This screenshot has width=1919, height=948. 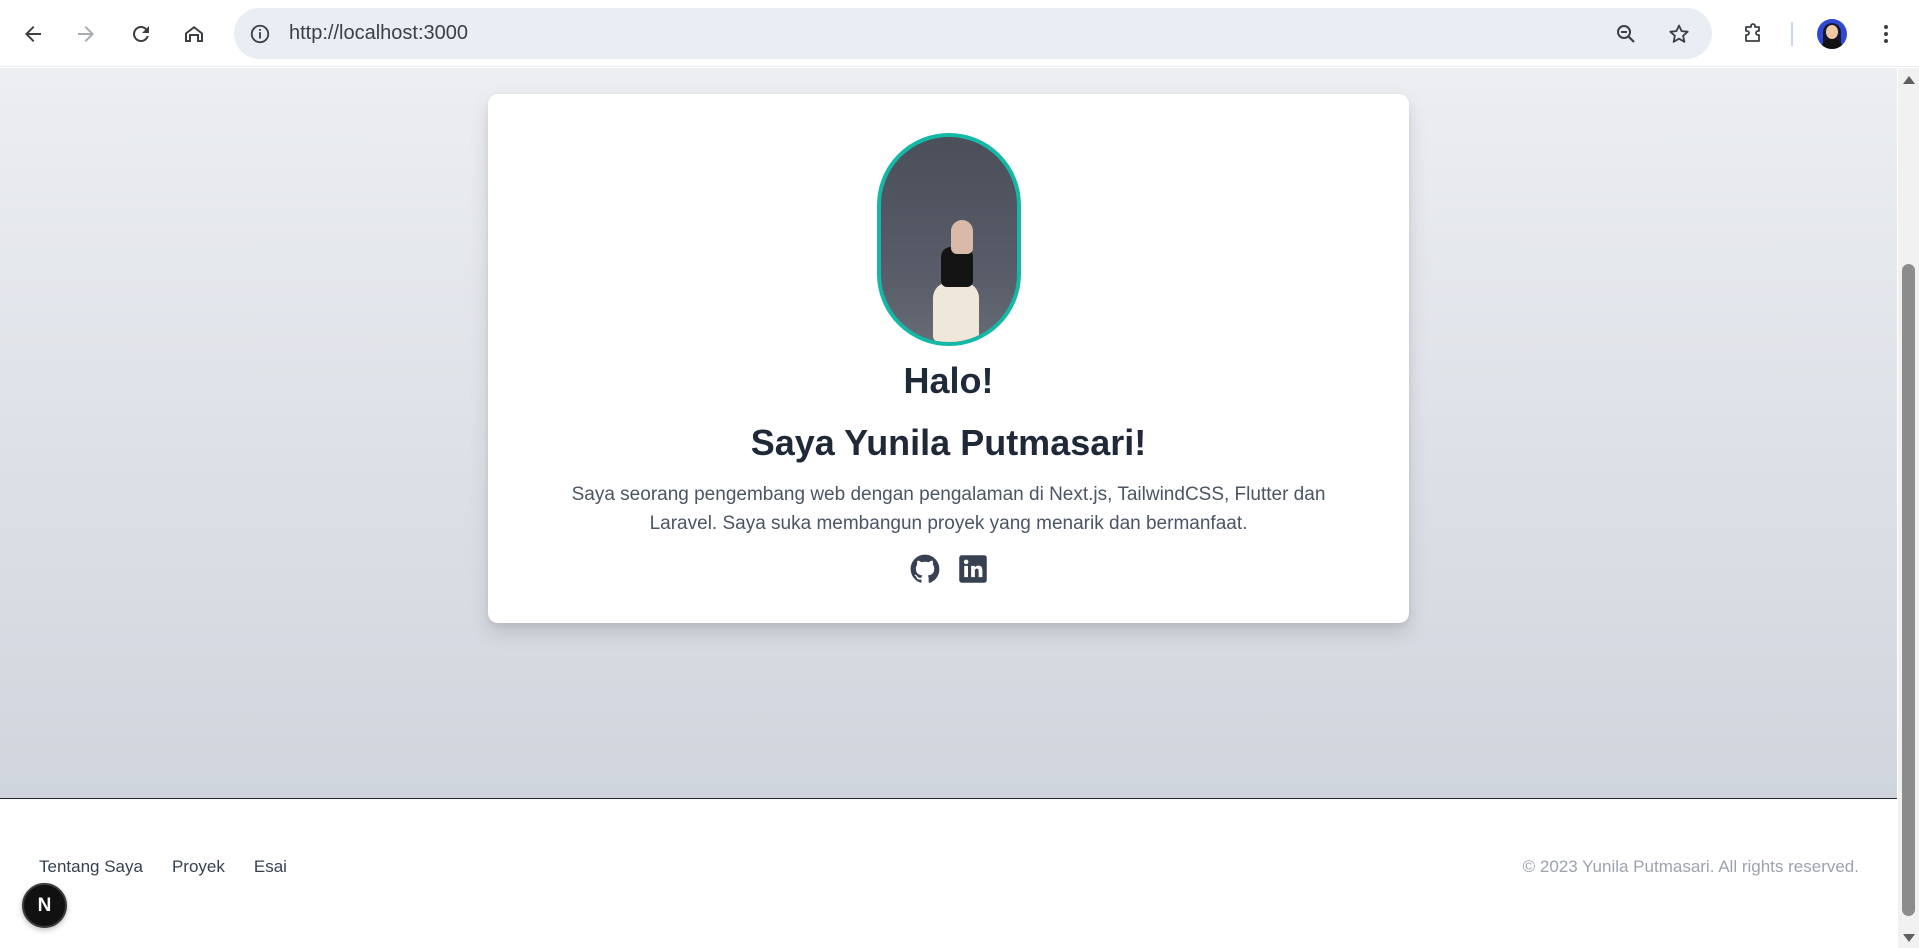 What do you see at coordinates (91, 867) in the screenshot?
I see `footer-link-tentang-saya: Tentang Saya` at bounding box center [91, 867].